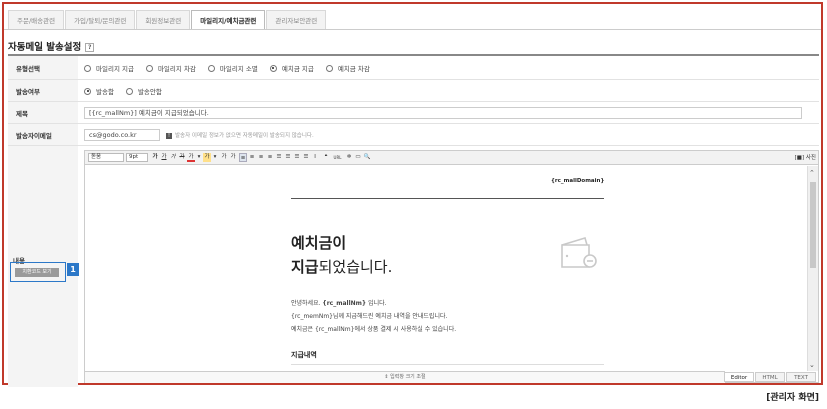 The width and height of the screenshot is (827, 409). Describe the element at coordinates (358, 157) in the screenshot. I see `table-button: ▭` at that location.